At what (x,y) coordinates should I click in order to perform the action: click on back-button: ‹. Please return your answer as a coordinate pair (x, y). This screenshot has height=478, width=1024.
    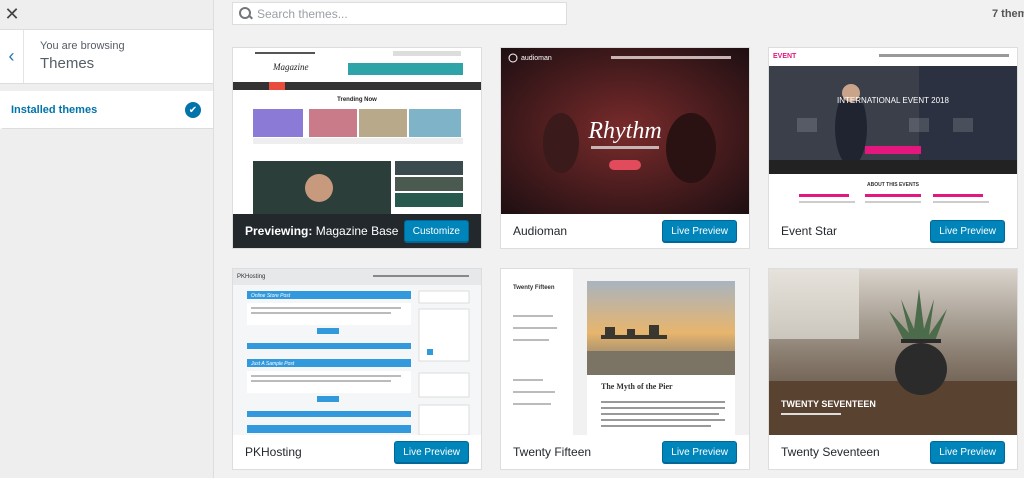
    Looking at the image, I should click on (12, 56).